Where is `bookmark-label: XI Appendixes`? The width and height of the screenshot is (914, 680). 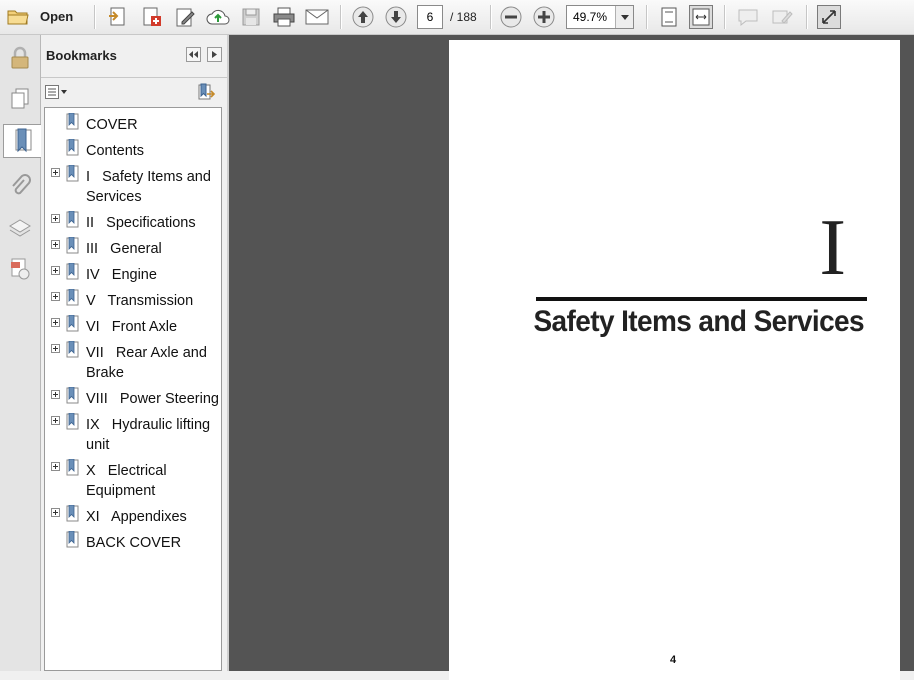 bookmark-label: XI Appendixes is located at coordinates (136, 517).